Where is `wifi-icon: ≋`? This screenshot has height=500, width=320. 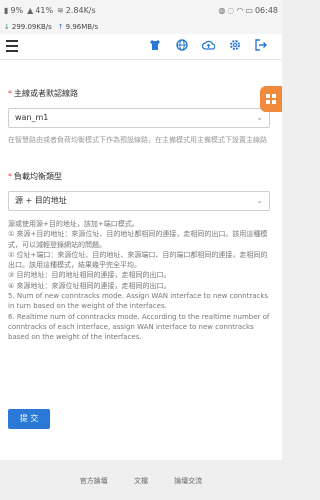 wifi-icon: ≋ is located at coordinates (60, 10).